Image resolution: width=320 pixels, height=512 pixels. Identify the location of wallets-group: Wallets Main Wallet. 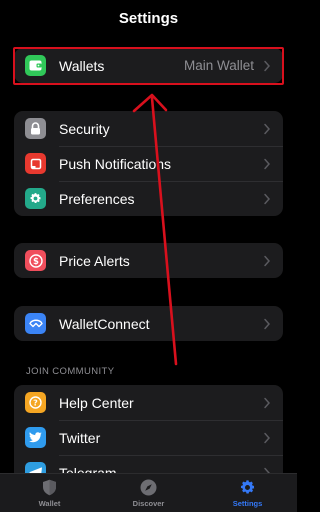
(148, 65).